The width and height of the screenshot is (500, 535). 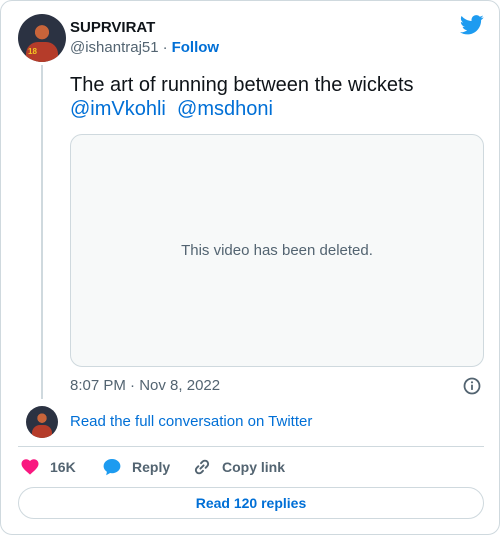 What do you see at coordinates (151, 467) in the screenshot?
I see `reply-label: Reply` at bounding box center [151, 467].